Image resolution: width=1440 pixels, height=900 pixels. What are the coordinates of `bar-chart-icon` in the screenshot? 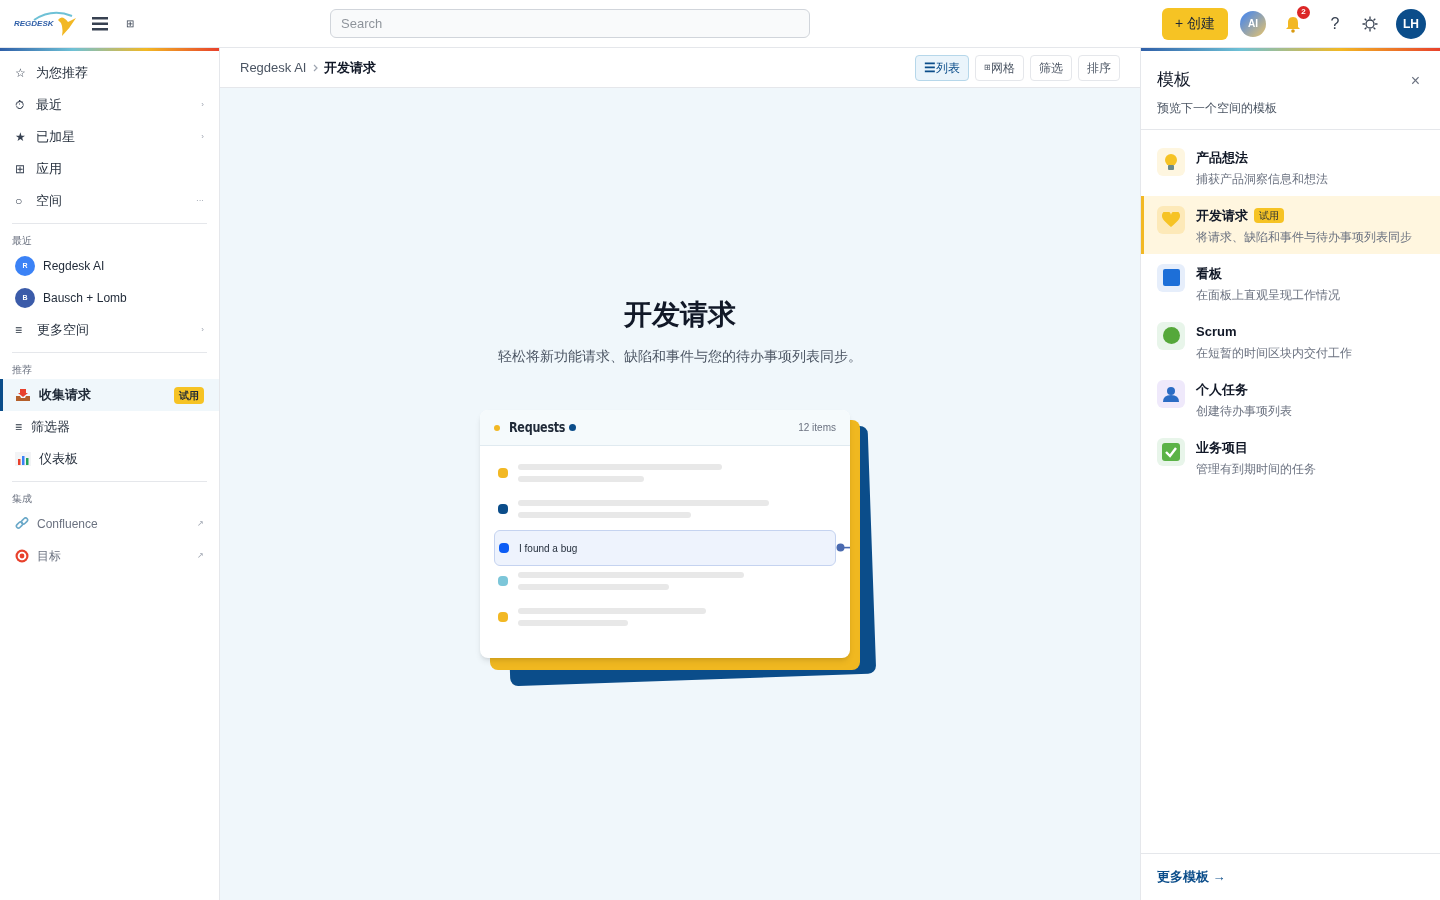 It's located at (23, 459).